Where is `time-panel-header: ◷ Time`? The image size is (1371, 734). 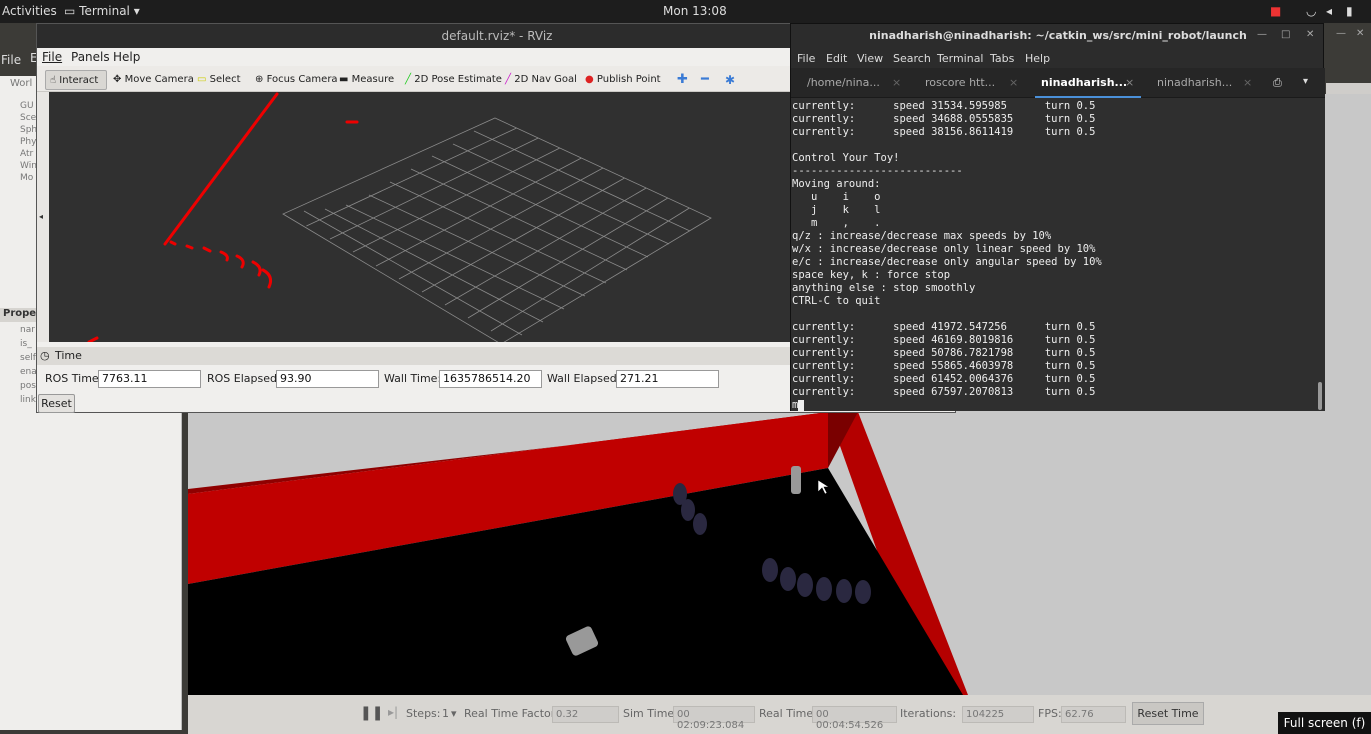 time-panel-header: ◷ Time is located at coordinates (414, 356).